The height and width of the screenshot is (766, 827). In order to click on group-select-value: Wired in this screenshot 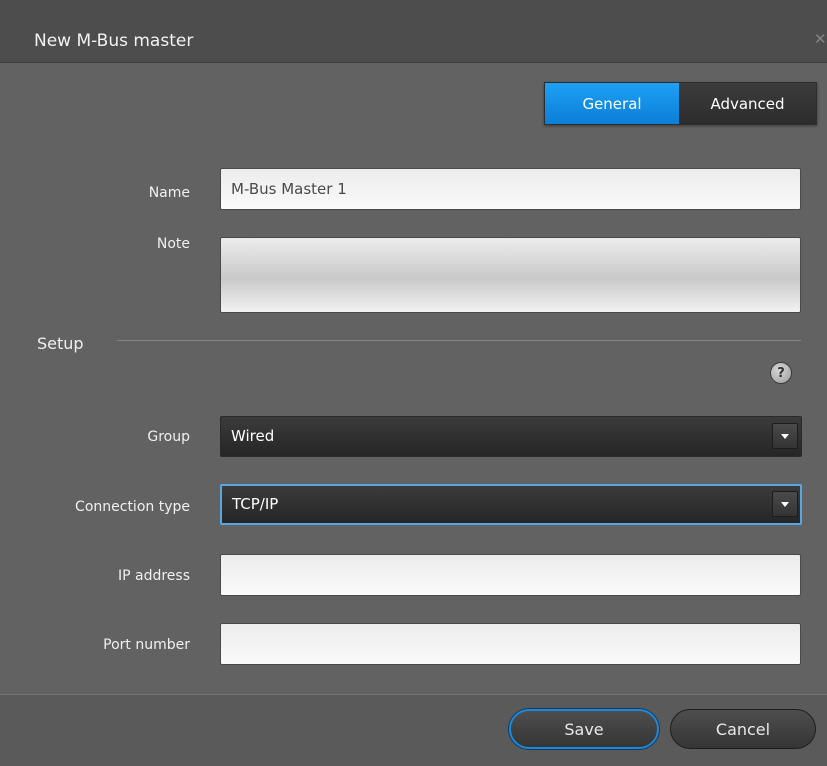, I will do `click(253, 436)`.